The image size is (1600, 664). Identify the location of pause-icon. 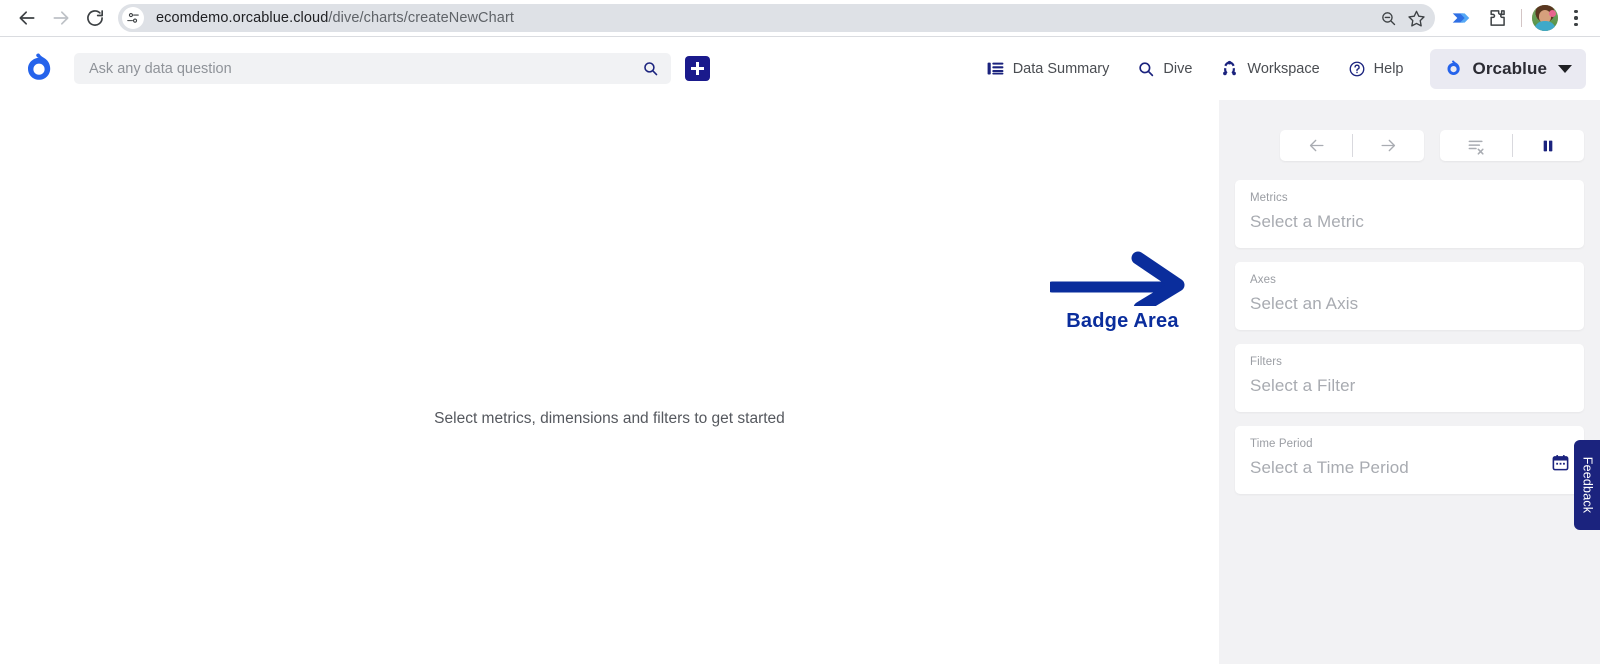
(1548, 145).